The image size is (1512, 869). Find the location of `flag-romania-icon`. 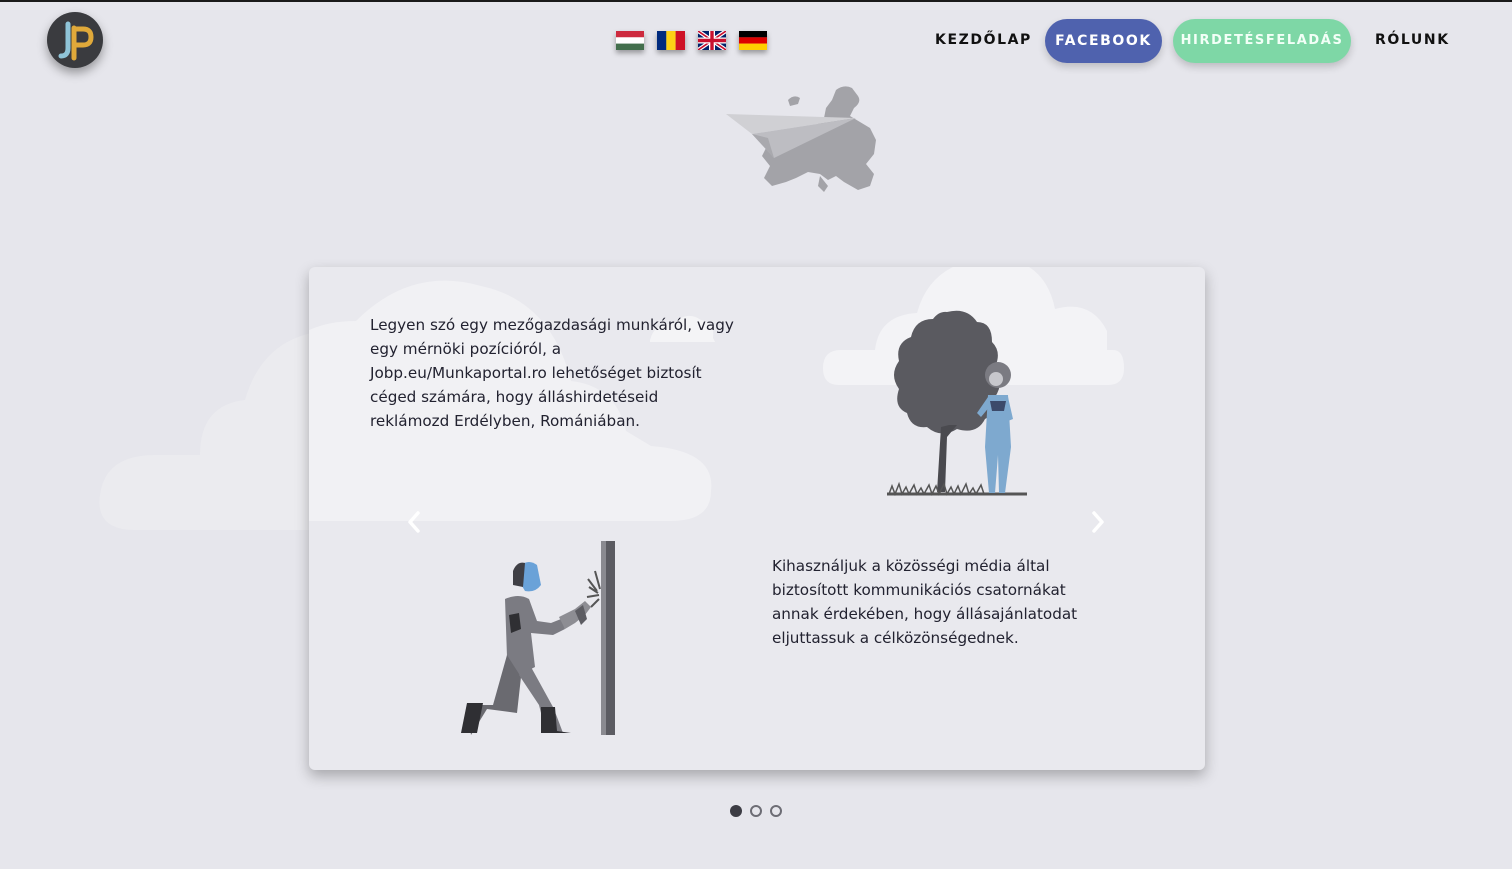

flag-romania-icon is located at coordinates (671, 40).